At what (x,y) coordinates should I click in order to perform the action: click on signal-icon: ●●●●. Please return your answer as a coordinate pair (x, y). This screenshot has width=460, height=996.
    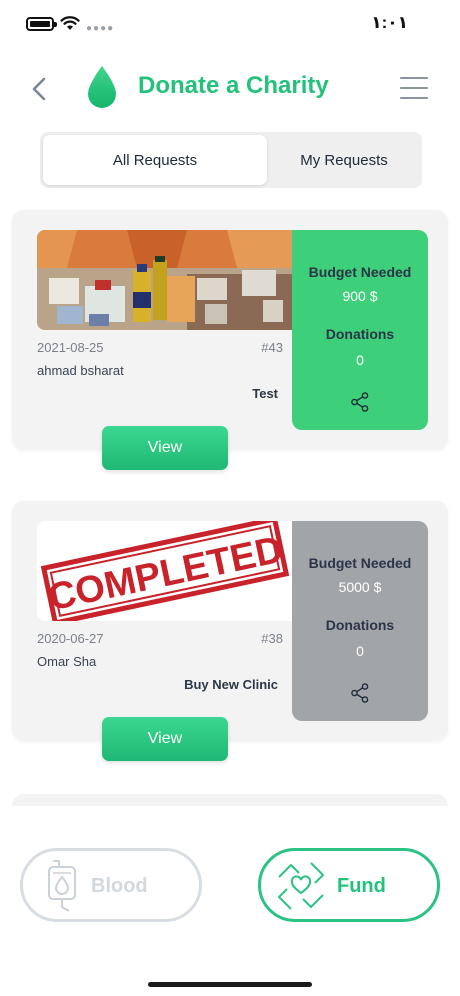
    Looking at the image, I should click on (100, 28).